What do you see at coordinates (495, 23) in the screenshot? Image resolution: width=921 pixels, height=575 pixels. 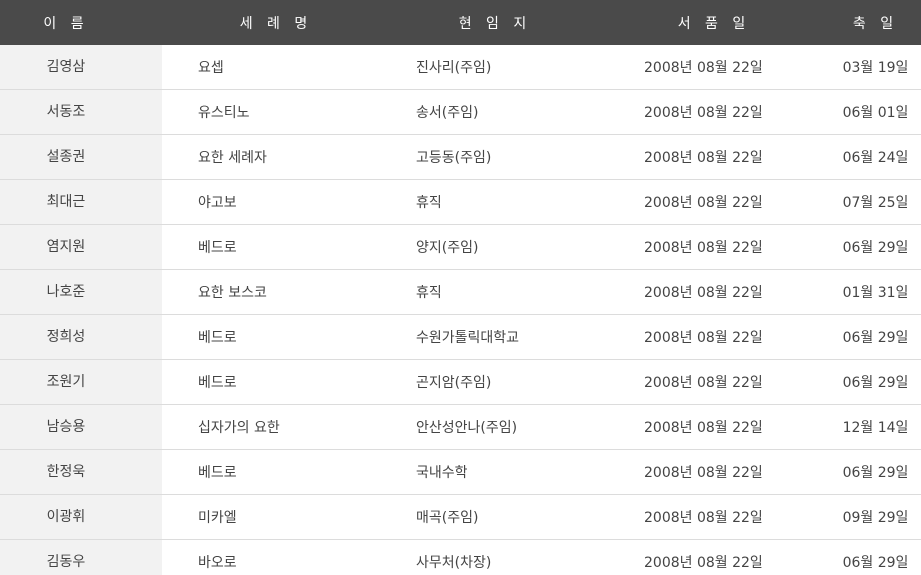 I see `header-current-post: 현 임 지` at bounding box center [495, 23].